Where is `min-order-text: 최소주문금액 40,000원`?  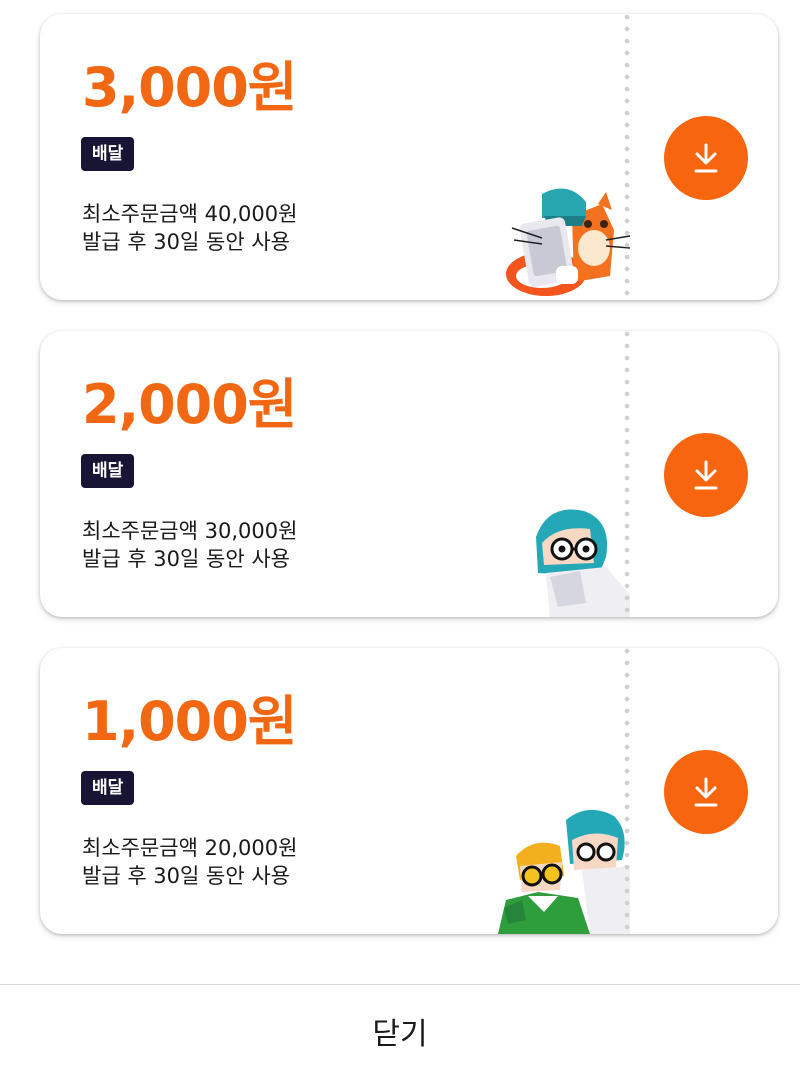
min-order-text: 최소주문금액 40,000원 is located at coordinates (190, 214).